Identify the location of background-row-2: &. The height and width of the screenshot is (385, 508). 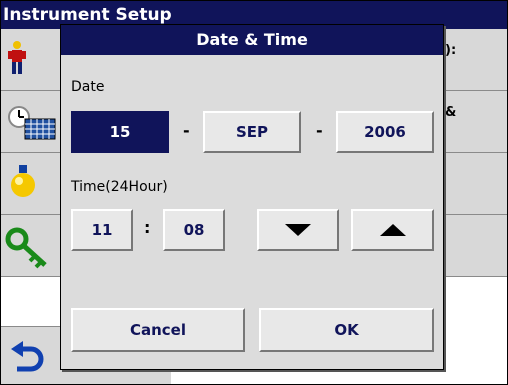
(474, 122).